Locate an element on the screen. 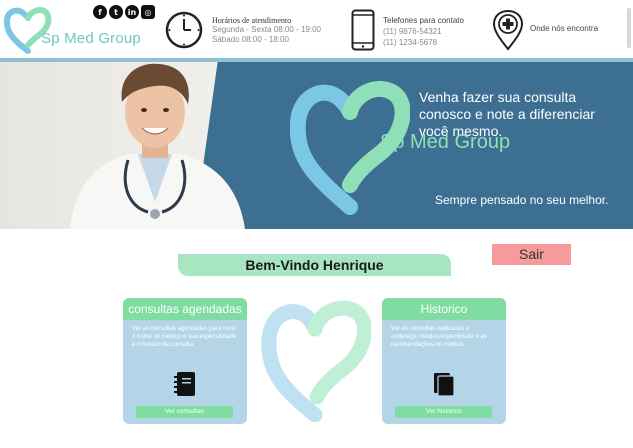  view-appointments-button: Ver consultas is located at coordinates (184, 412).